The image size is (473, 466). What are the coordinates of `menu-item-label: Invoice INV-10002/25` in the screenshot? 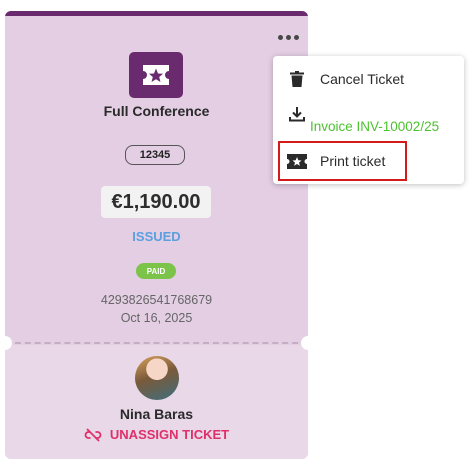 It's located at (375, 126).